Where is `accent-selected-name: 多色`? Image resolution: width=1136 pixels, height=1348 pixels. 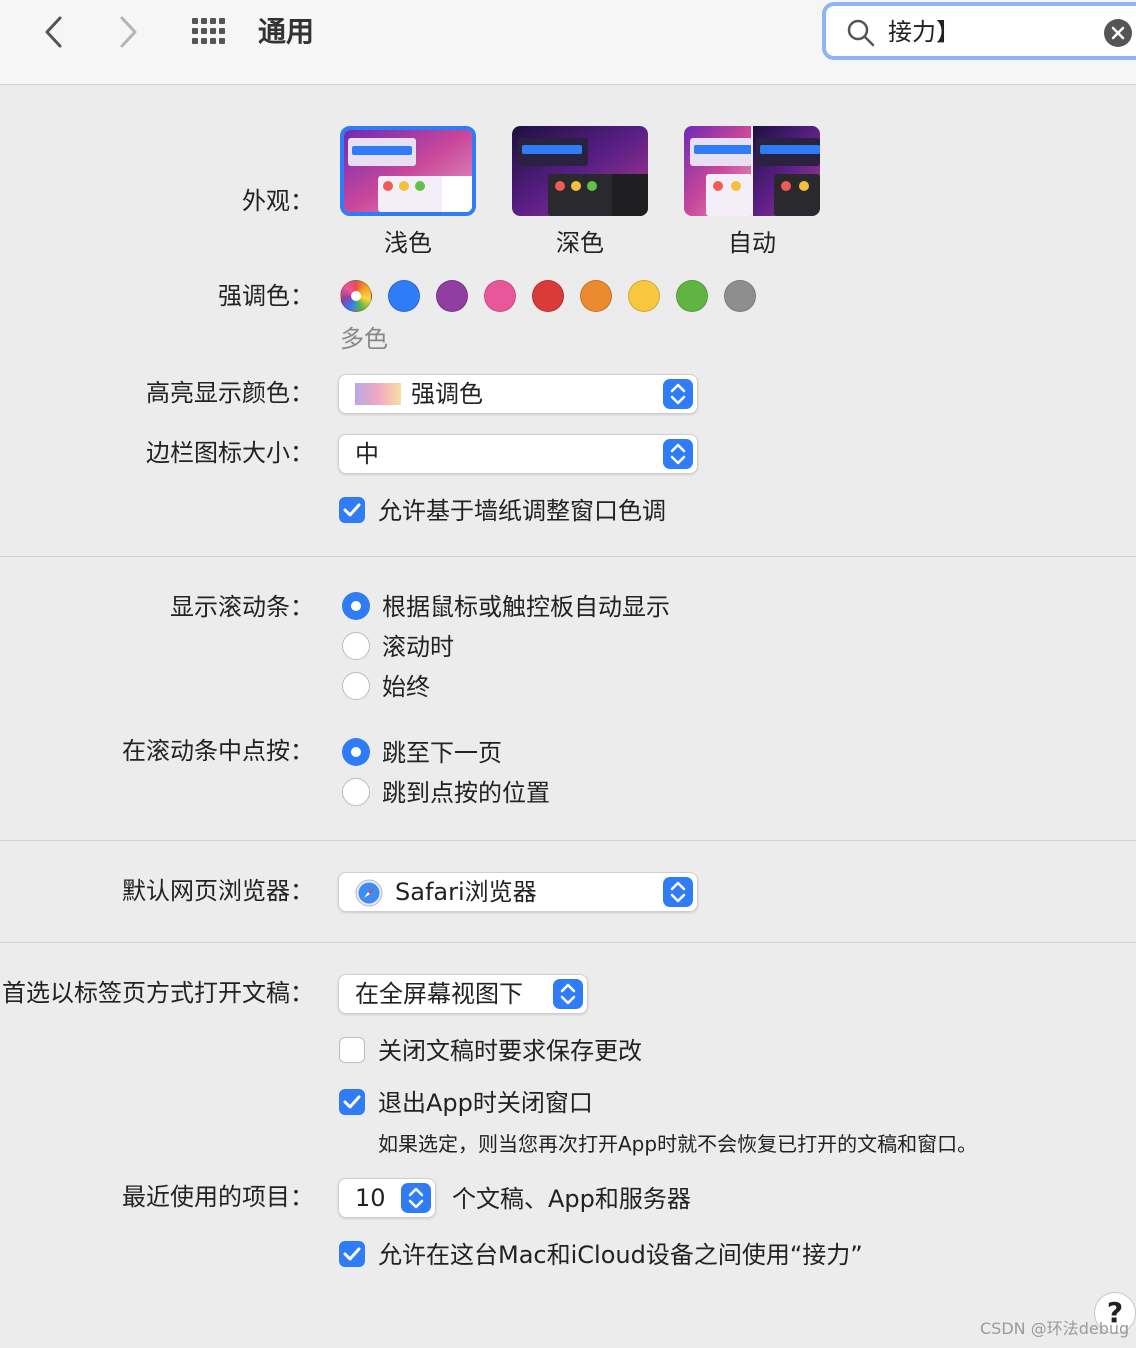
accent-selected-name: 多色 is located at coordinates (364, 339).